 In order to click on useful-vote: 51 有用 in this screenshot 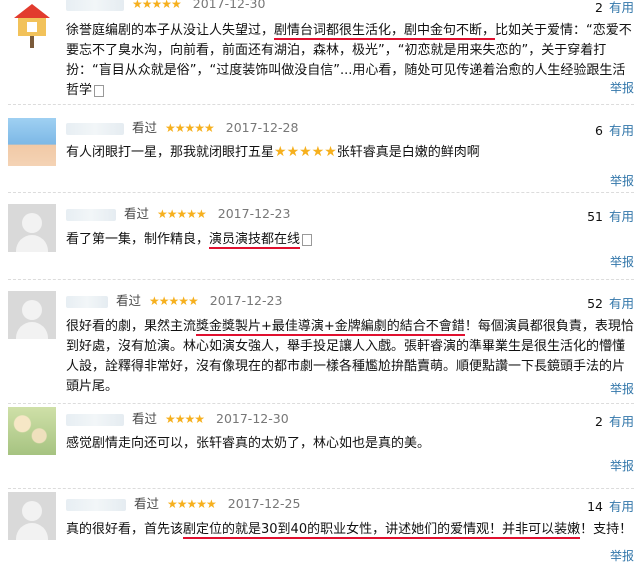, I will do `click(610, 215)`.